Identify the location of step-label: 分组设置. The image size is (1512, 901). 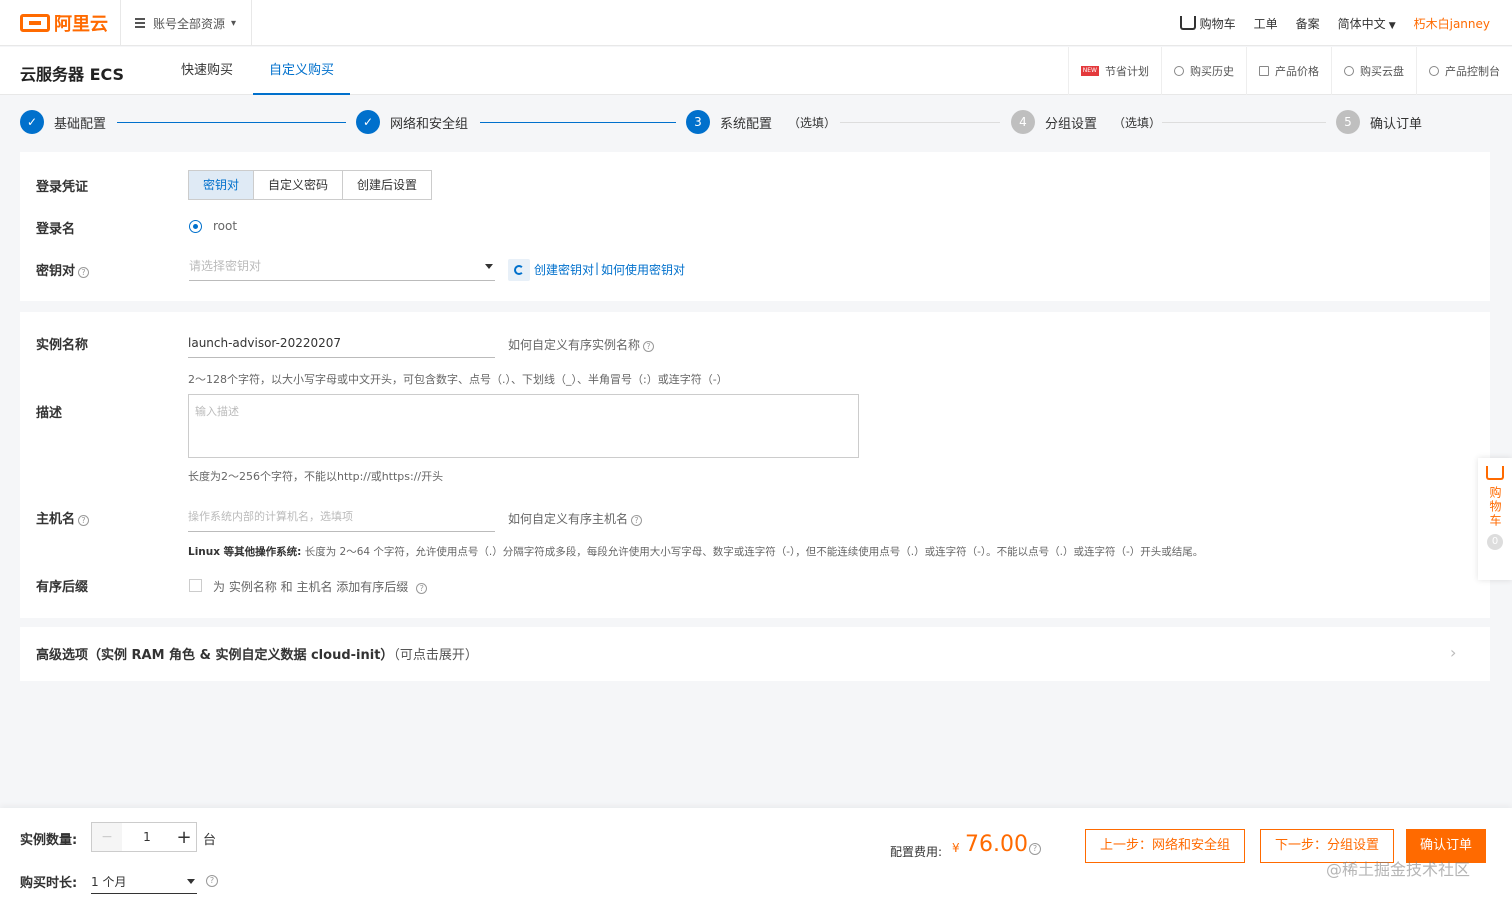
(1071, 124).